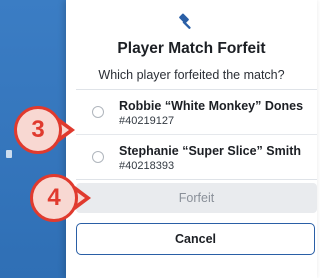 The width and height of the screenshot is (320, 278). I want to click on player-id: #40218393, so click(147, 166).